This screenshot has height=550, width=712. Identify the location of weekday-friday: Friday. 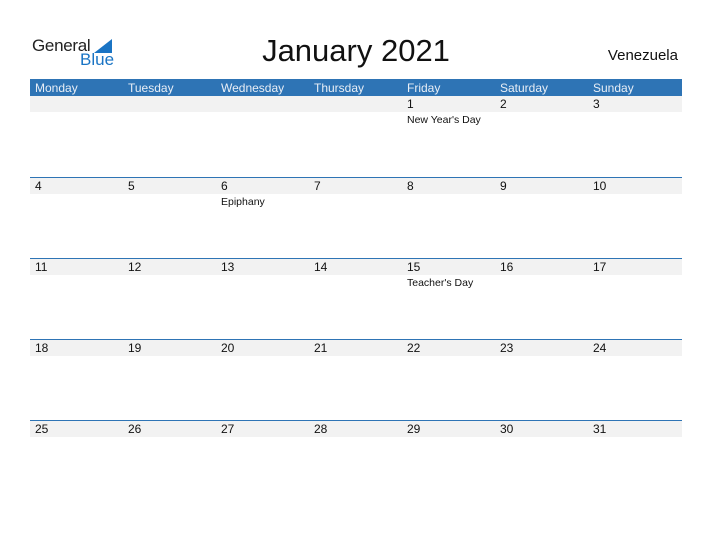
(424, 88).